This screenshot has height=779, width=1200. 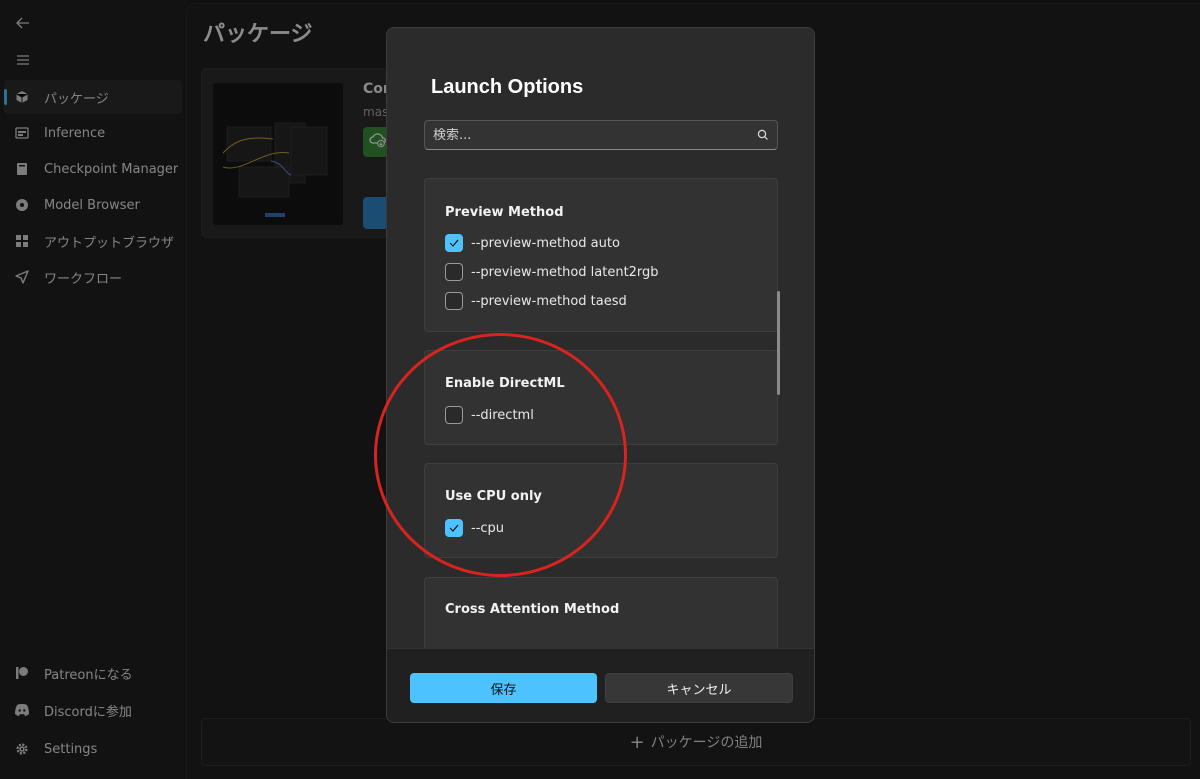 What do you see at coordinates (601, 397) in the screenshot?
I see `option-group-enable-directml: Enable DirectML --directml` at bounding box center [601, 397].